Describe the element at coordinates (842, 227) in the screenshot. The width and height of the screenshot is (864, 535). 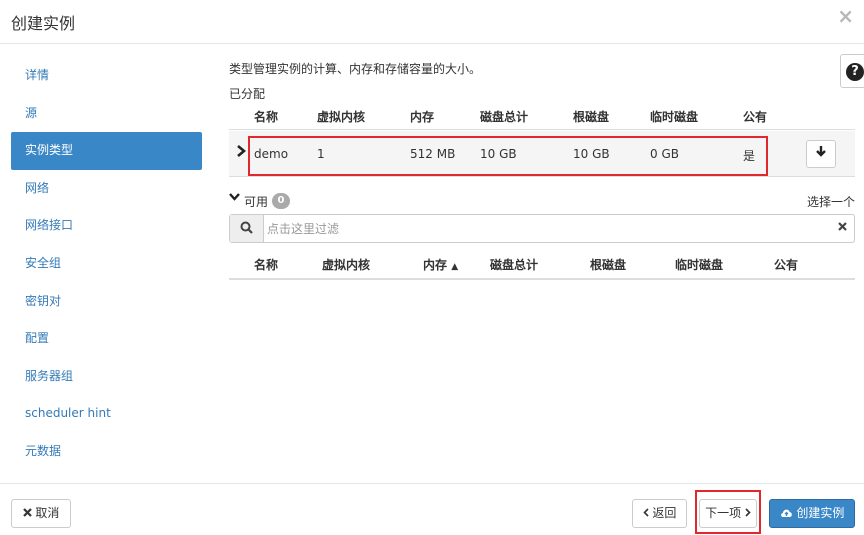
I see `clear-filter-icon` at that location.